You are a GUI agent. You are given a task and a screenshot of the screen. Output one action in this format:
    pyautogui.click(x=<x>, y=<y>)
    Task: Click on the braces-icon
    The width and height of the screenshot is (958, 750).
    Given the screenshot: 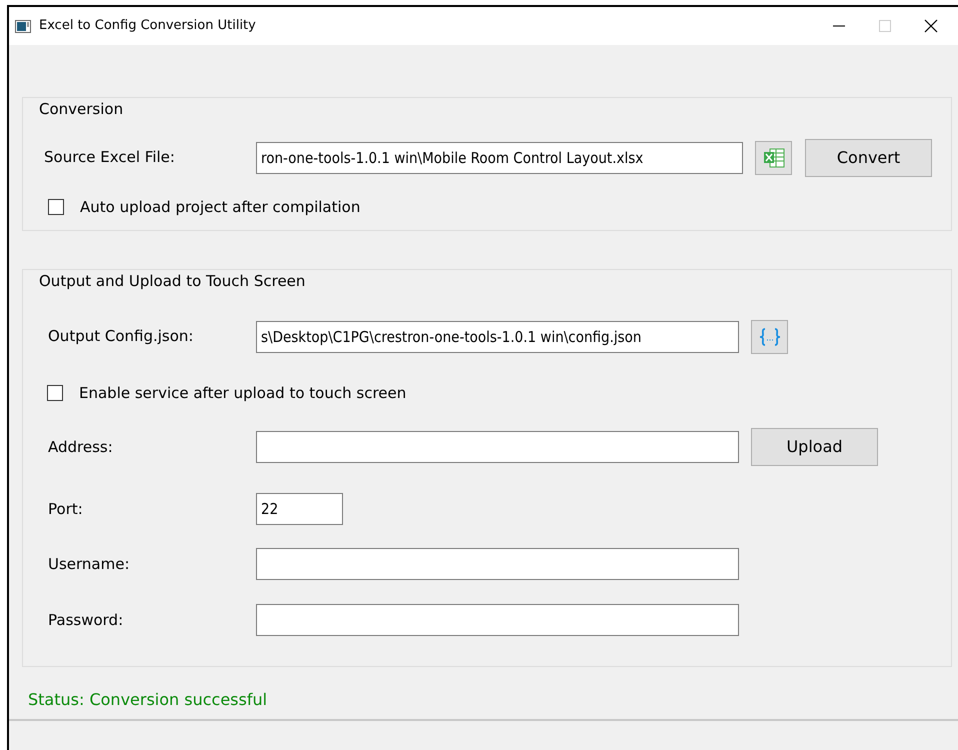 What is the action you would take?
    pyautogui.click(x=770, y=336)
    